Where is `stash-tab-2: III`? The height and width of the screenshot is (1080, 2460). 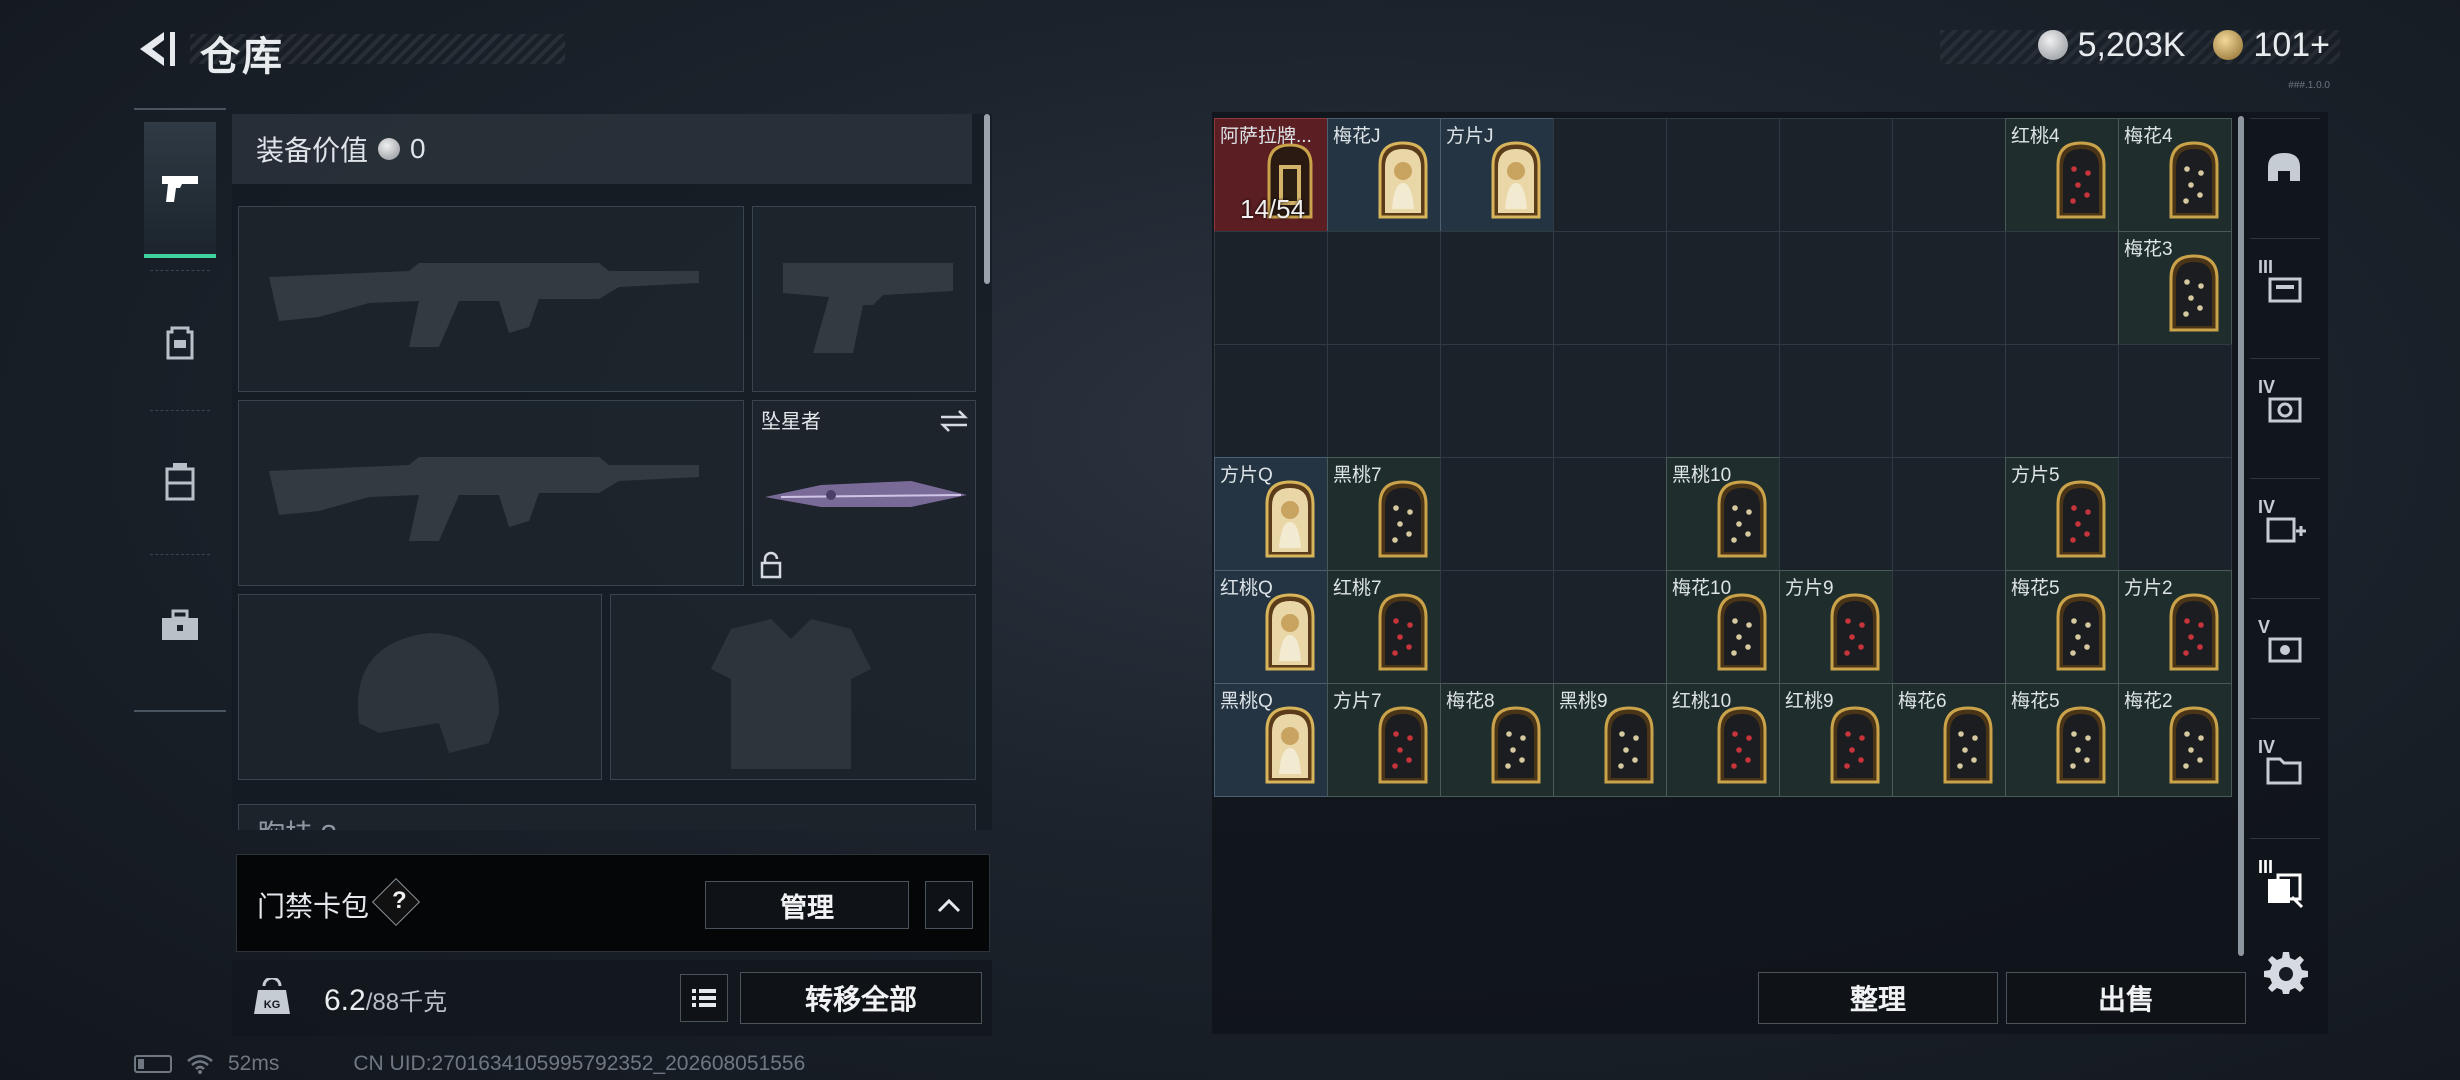 stash-tab-2: III is located at coordinates (2285, 288).